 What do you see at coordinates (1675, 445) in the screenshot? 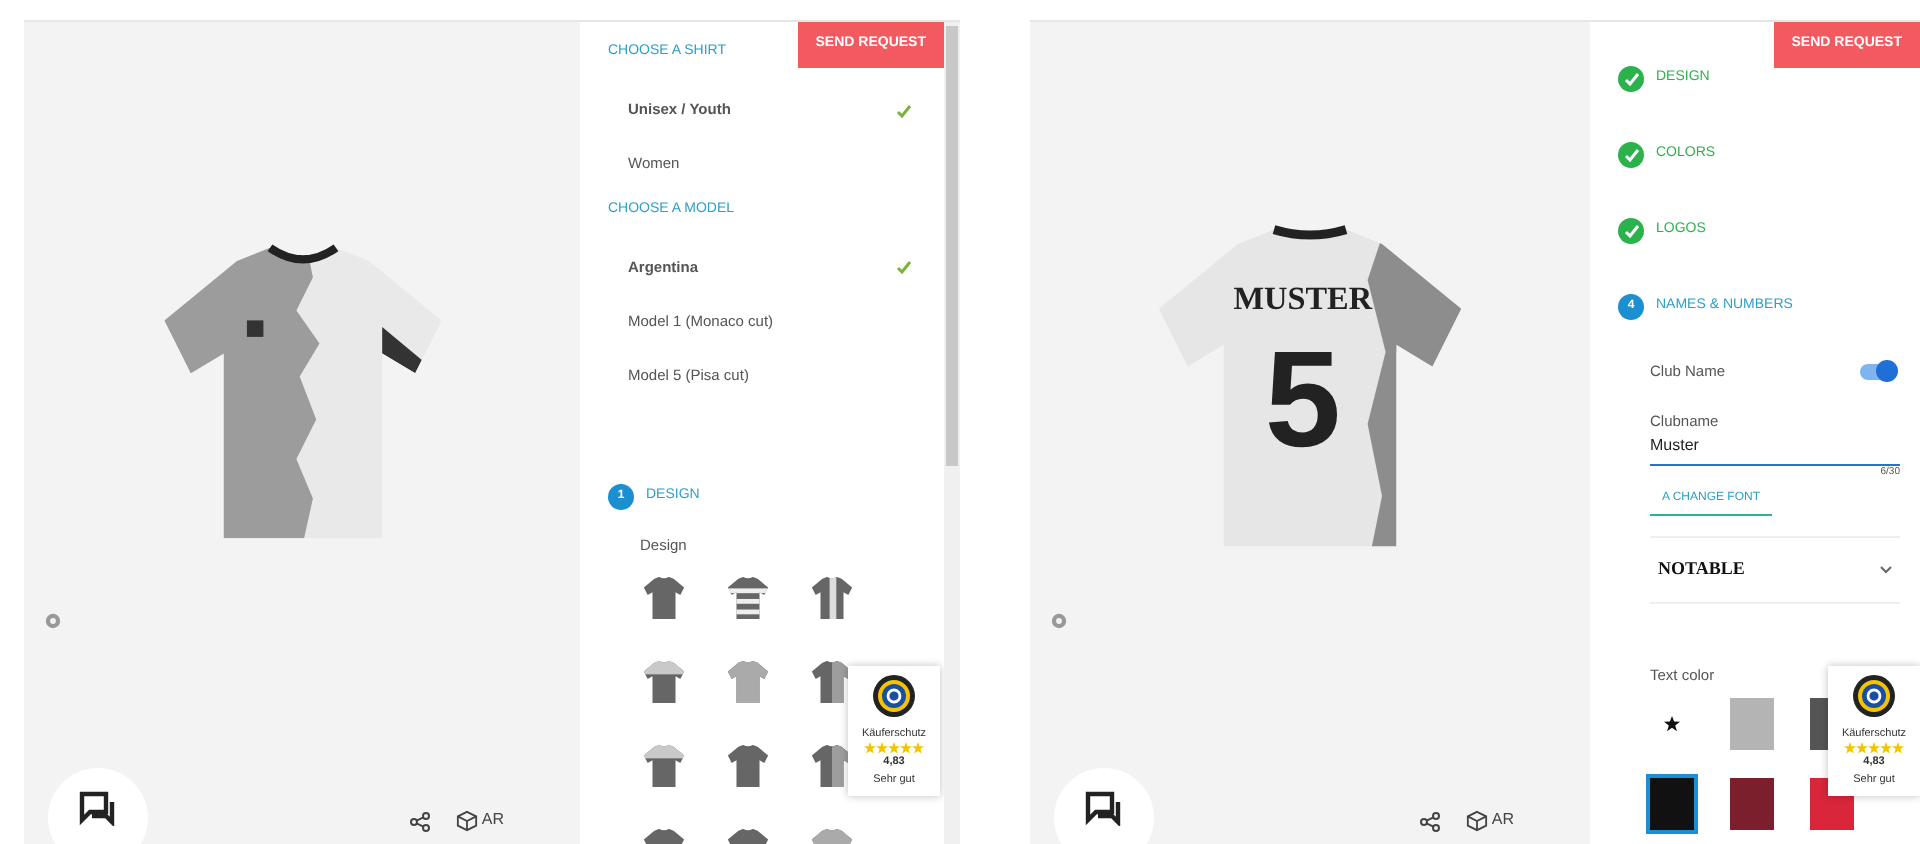
I see `field-value: Muster` at bounding box center [1675, 445].